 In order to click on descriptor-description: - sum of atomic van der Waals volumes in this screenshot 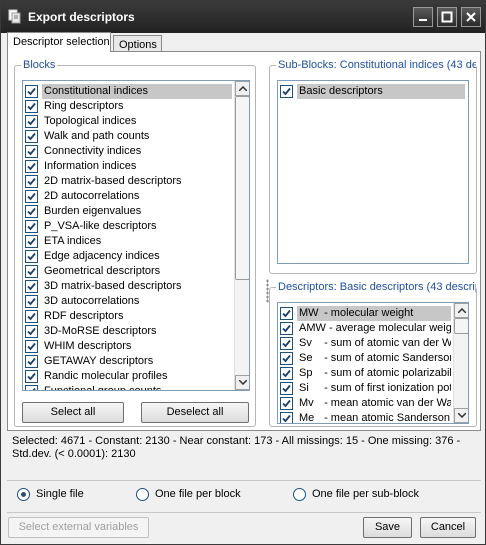, I will do `click(387, 343)`.